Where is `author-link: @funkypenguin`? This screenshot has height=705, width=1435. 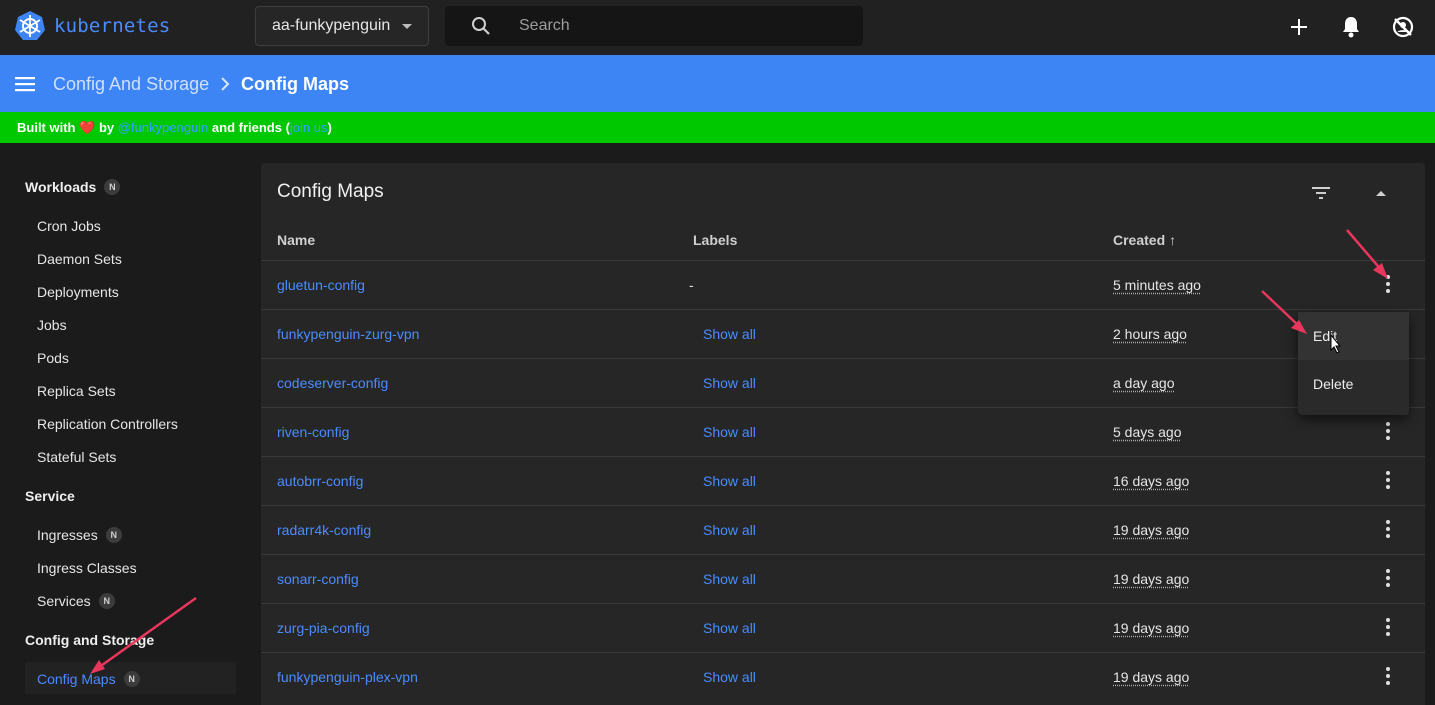 author-link: @funkypenguin is located at coordinates (163, 127).